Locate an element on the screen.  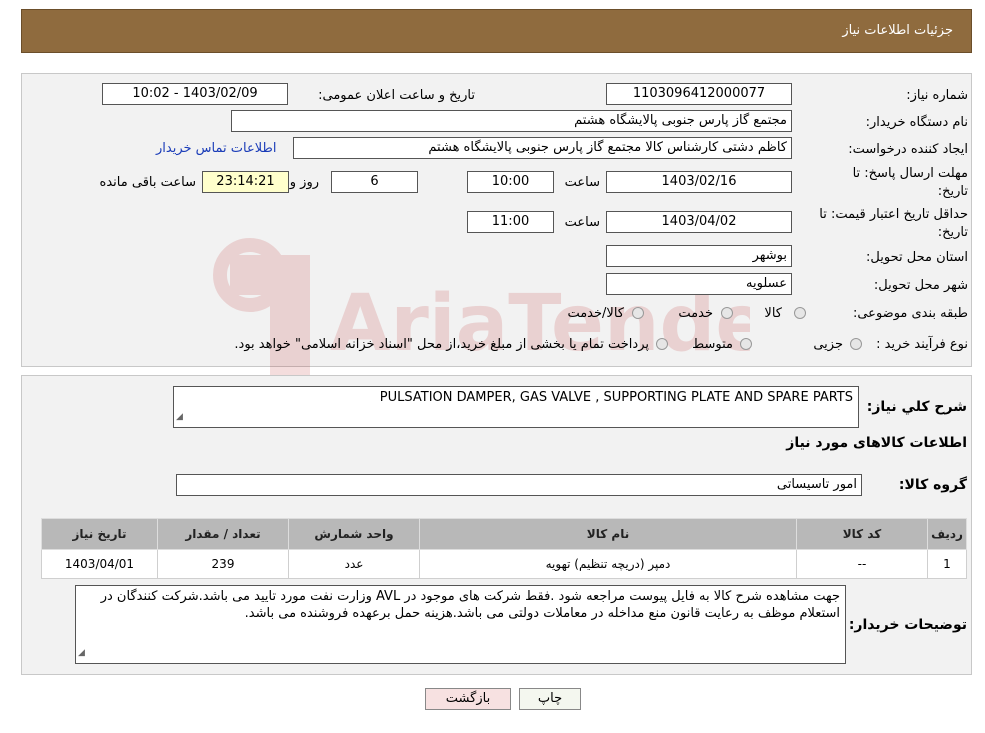
buyer-org-label: نام دستگاه خریدار: is located at coordinates (916, 122).